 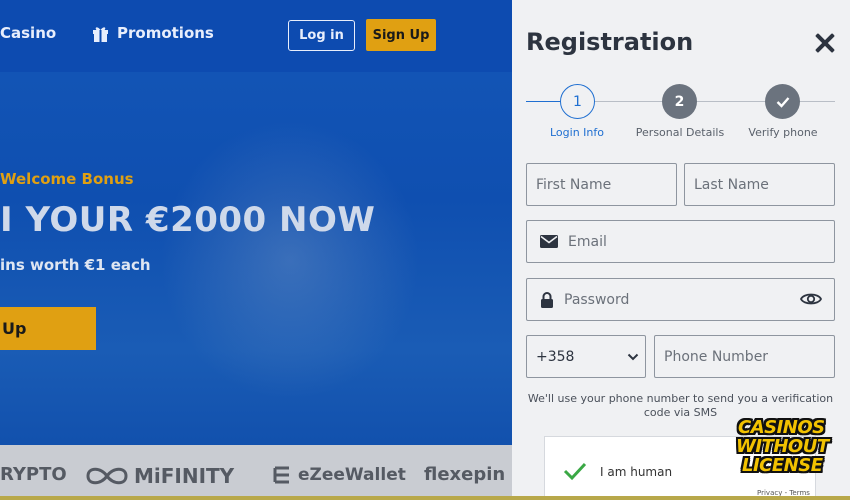 I want to click on last-name-field, so click(x=759, y=184).